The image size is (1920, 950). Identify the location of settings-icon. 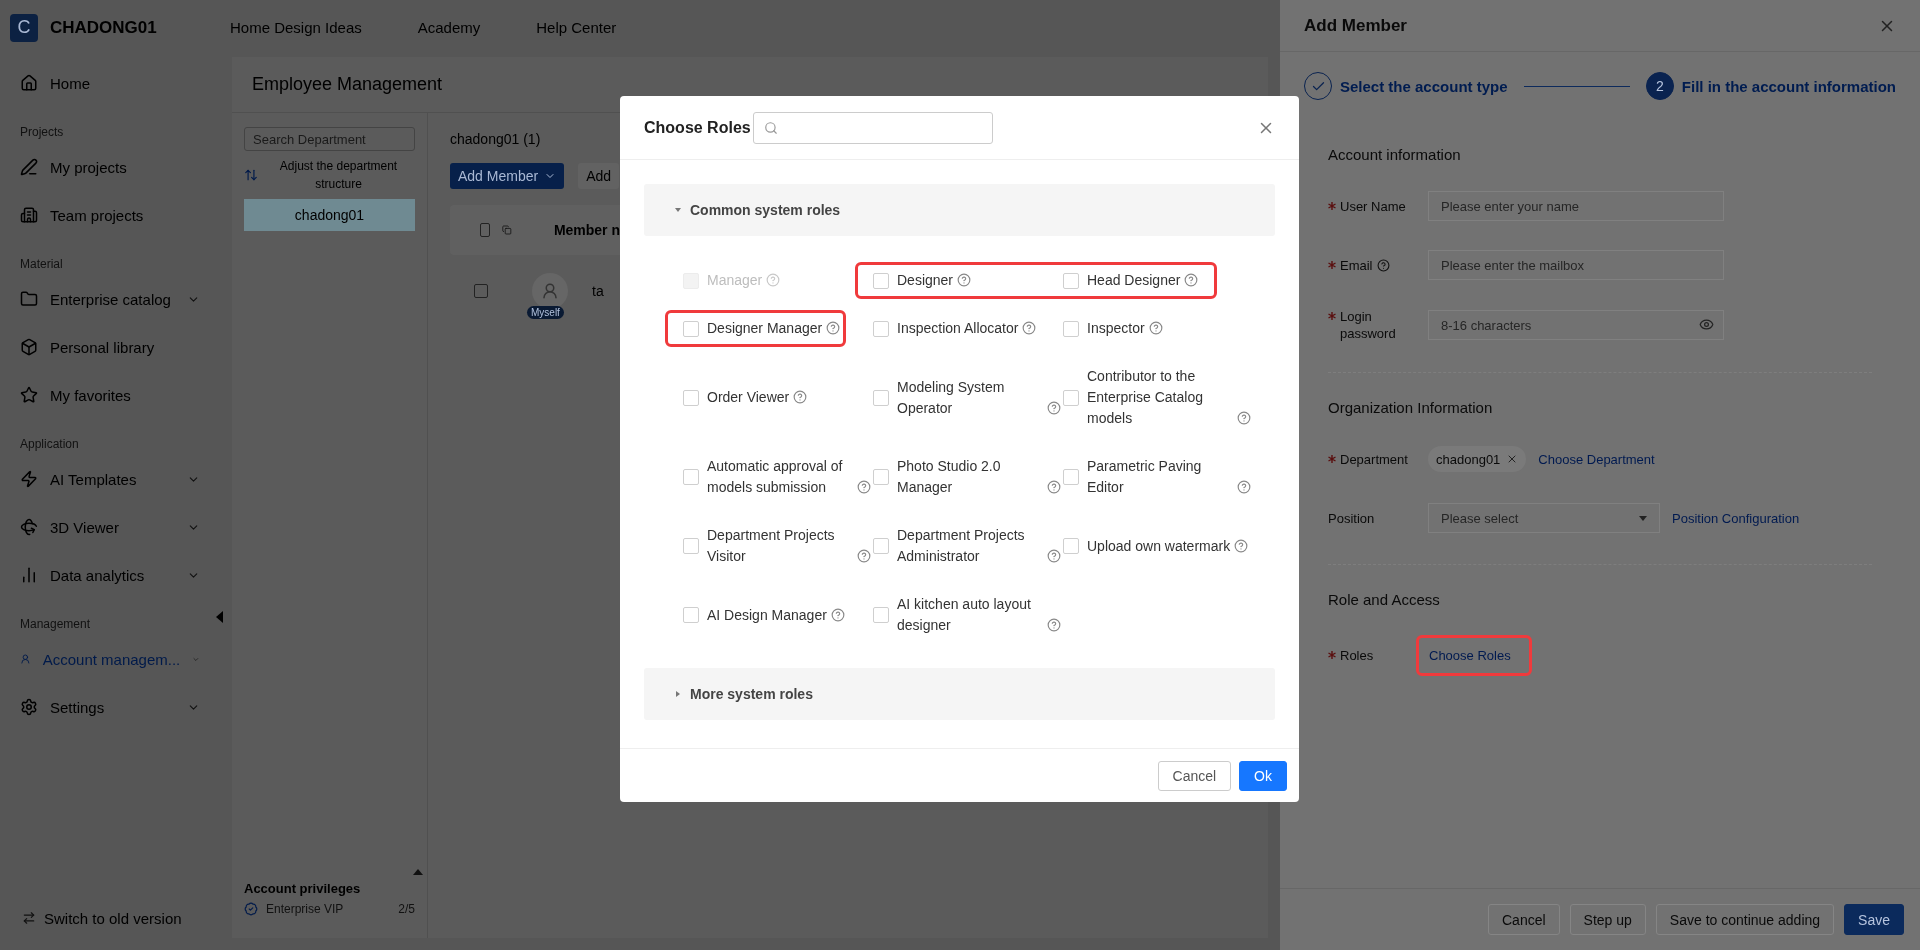
(29, 707).